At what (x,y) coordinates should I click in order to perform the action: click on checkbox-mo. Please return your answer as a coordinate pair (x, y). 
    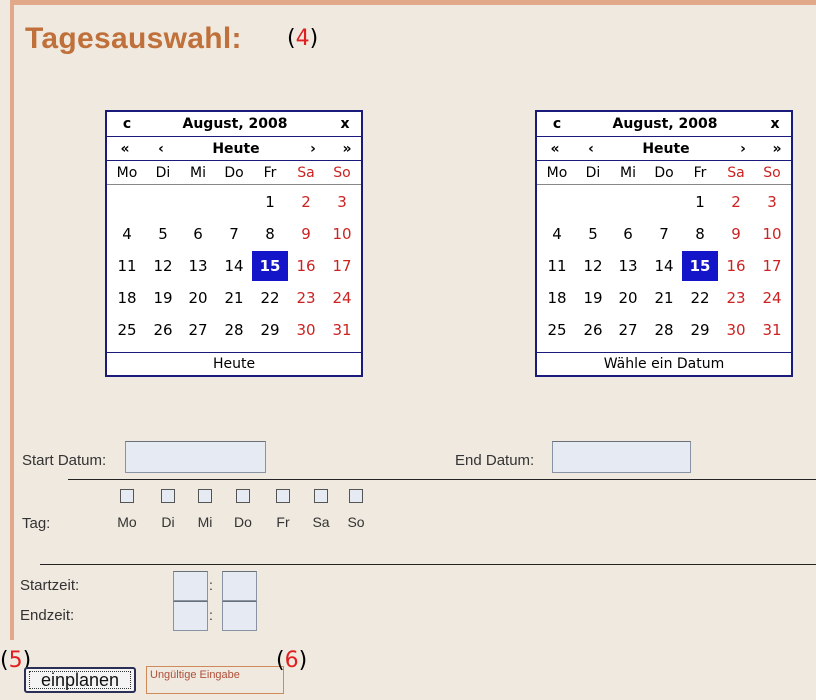
    Looking at the image, I should click on (127, 496).